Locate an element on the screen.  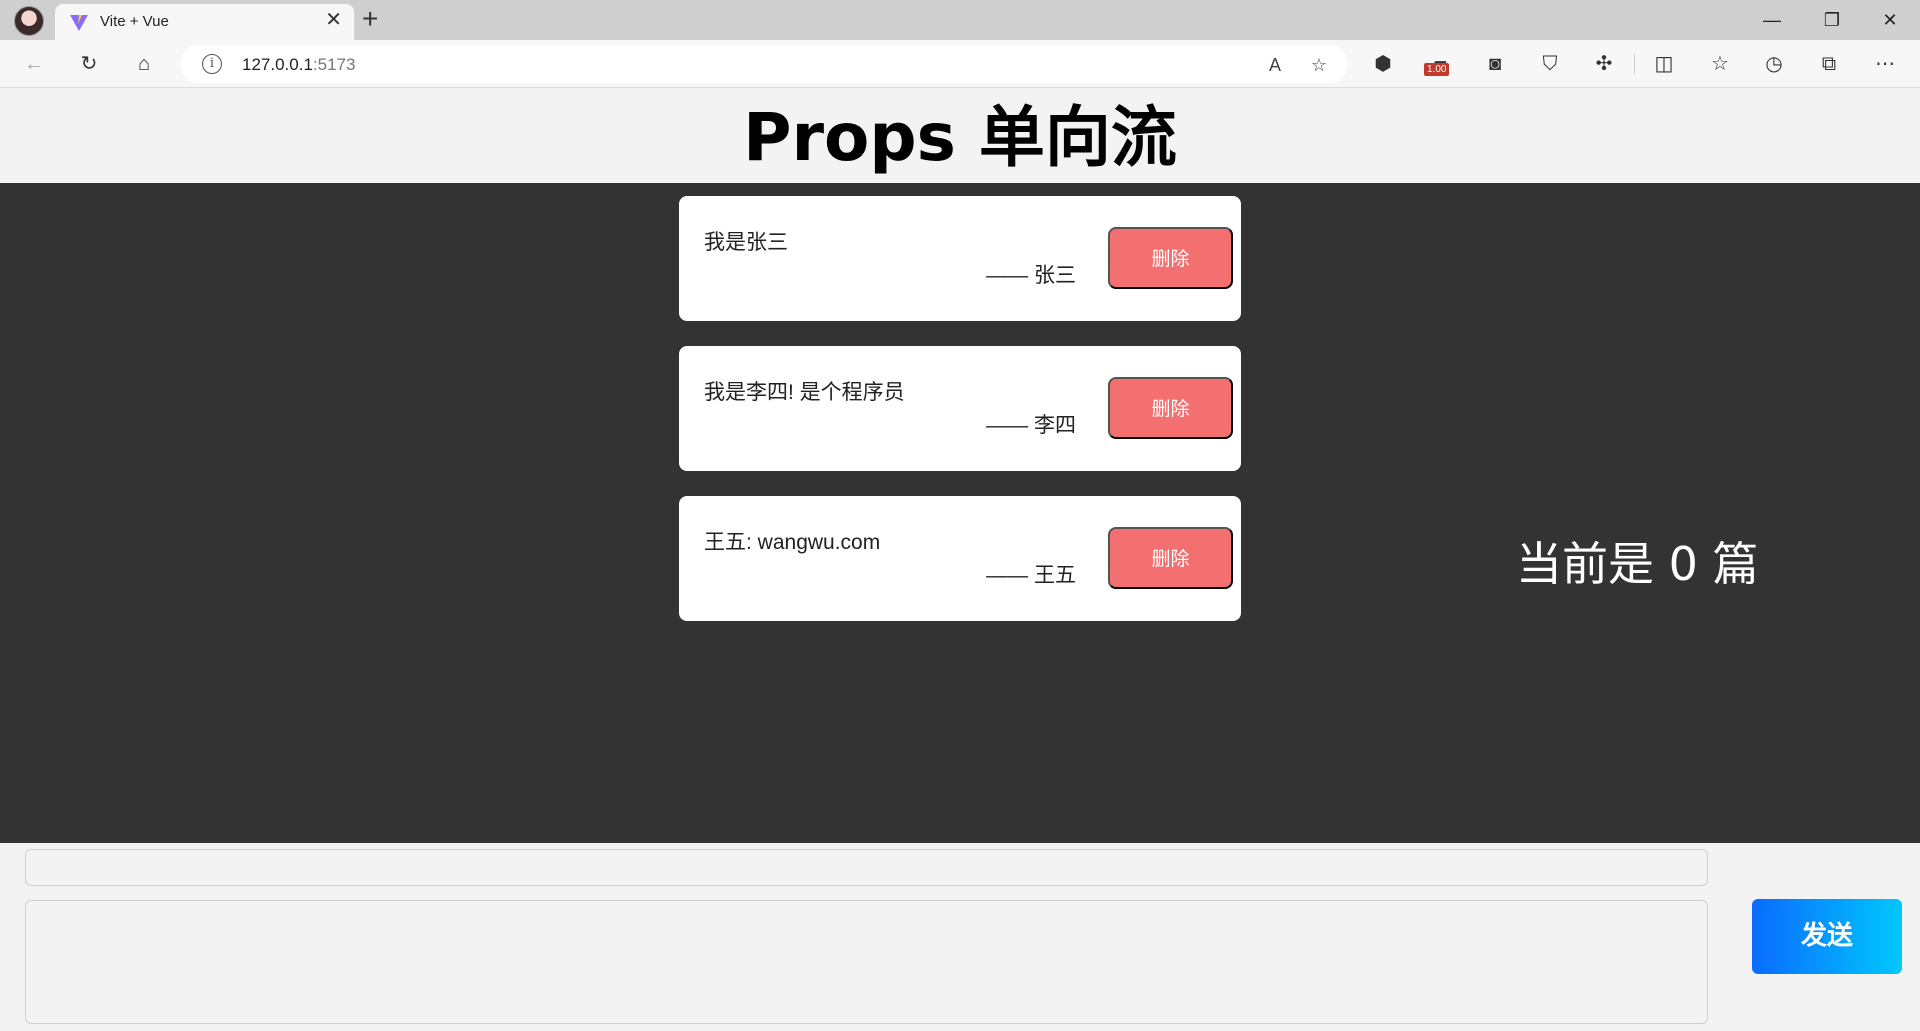
extensions-puzzle-icon: ✣ is located at coordinates (1604, 64).